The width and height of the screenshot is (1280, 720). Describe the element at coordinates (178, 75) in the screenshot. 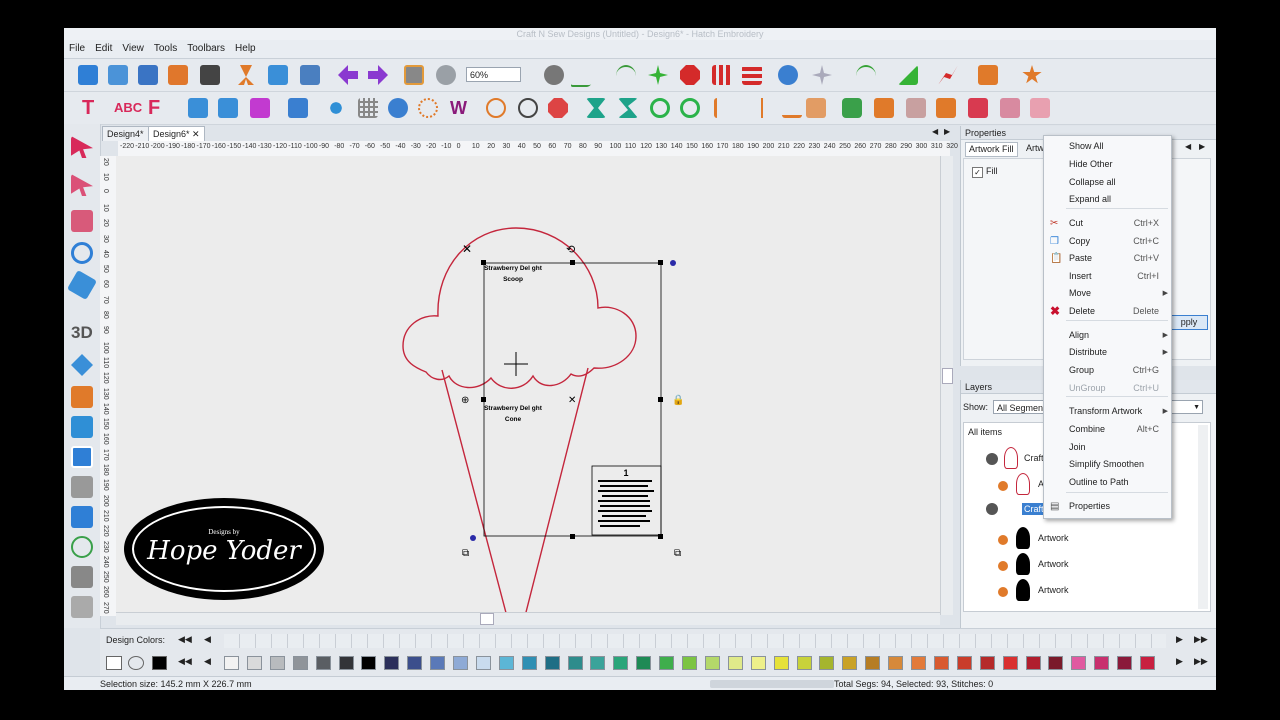

I see `export-icon` at that location.